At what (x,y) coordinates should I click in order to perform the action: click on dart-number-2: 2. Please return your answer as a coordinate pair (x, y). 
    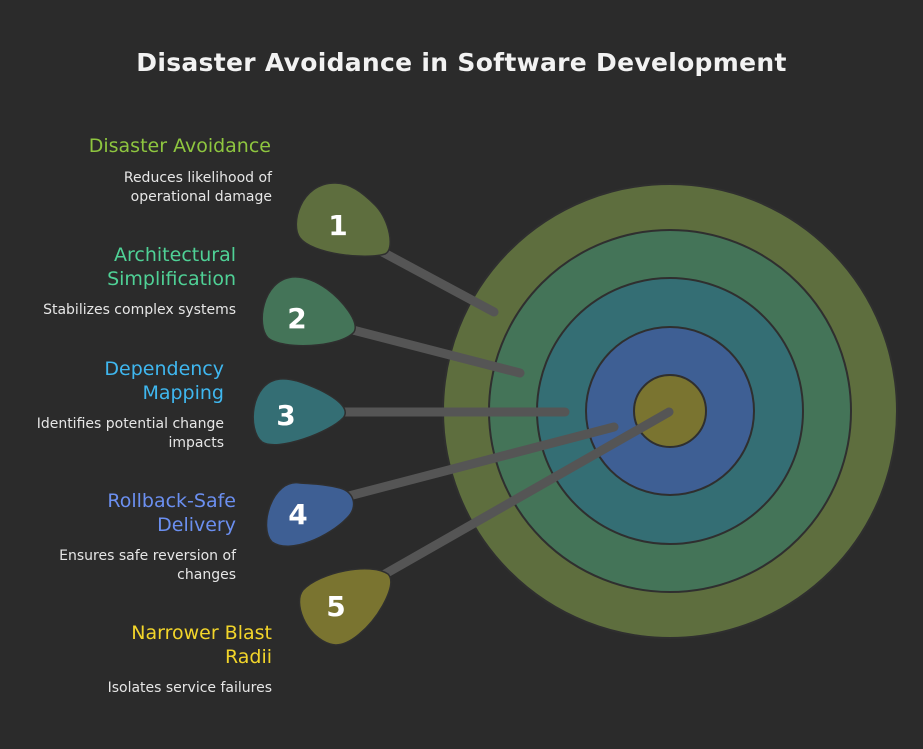
    Looking at the image, I should click on (296, 318).